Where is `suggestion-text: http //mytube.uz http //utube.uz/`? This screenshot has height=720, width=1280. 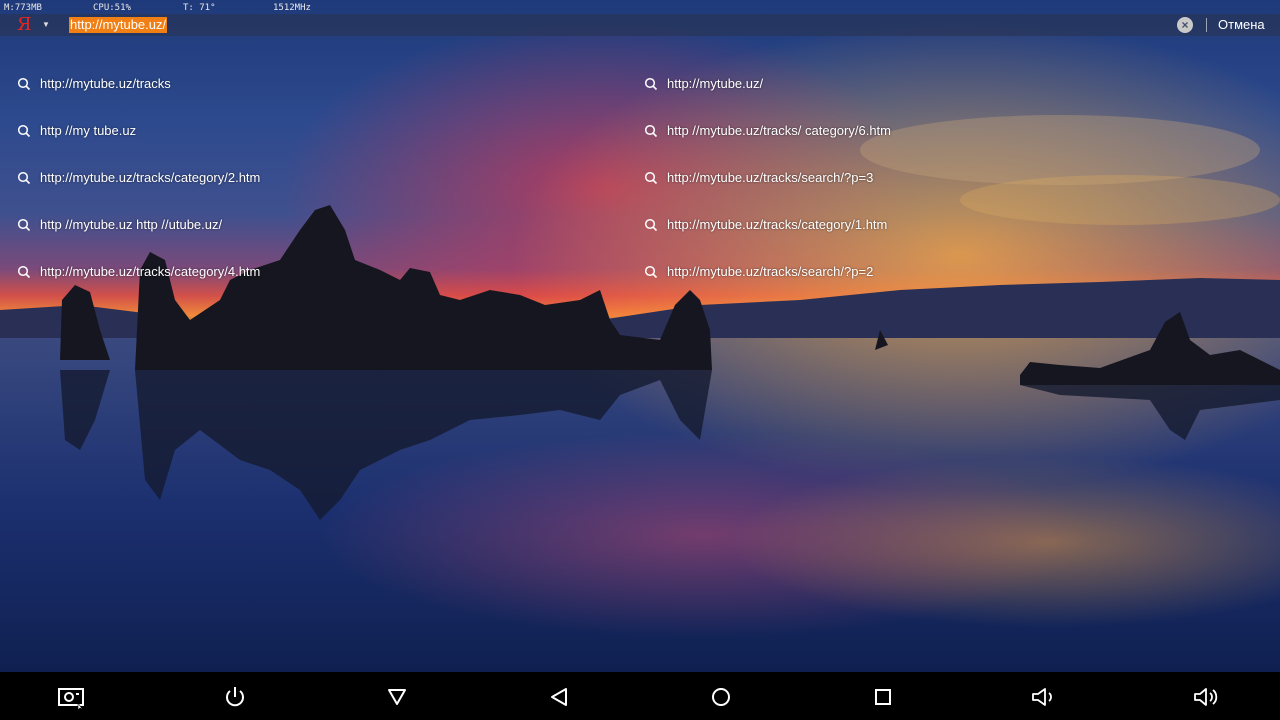 suggestion-text: http //mytube.uz http //utube.uz/ is located at coordinates (131, 224).